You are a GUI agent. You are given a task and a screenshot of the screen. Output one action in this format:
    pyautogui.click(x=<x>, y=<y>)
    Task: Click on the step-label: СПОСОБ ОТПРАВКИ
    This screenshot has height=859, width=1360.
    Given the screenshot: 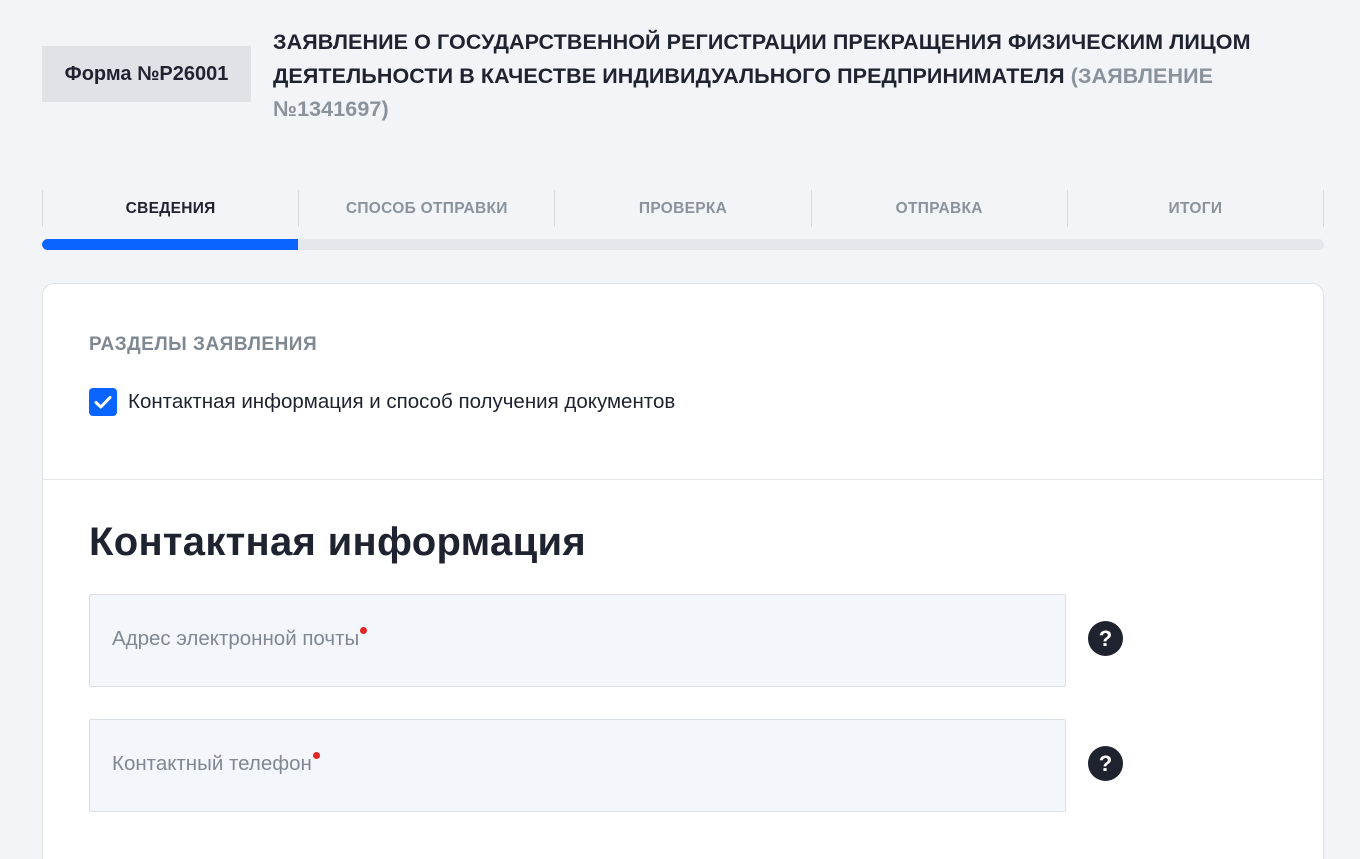 What is the action you would take?
    pyautogui.click(x=426, y=208)
    